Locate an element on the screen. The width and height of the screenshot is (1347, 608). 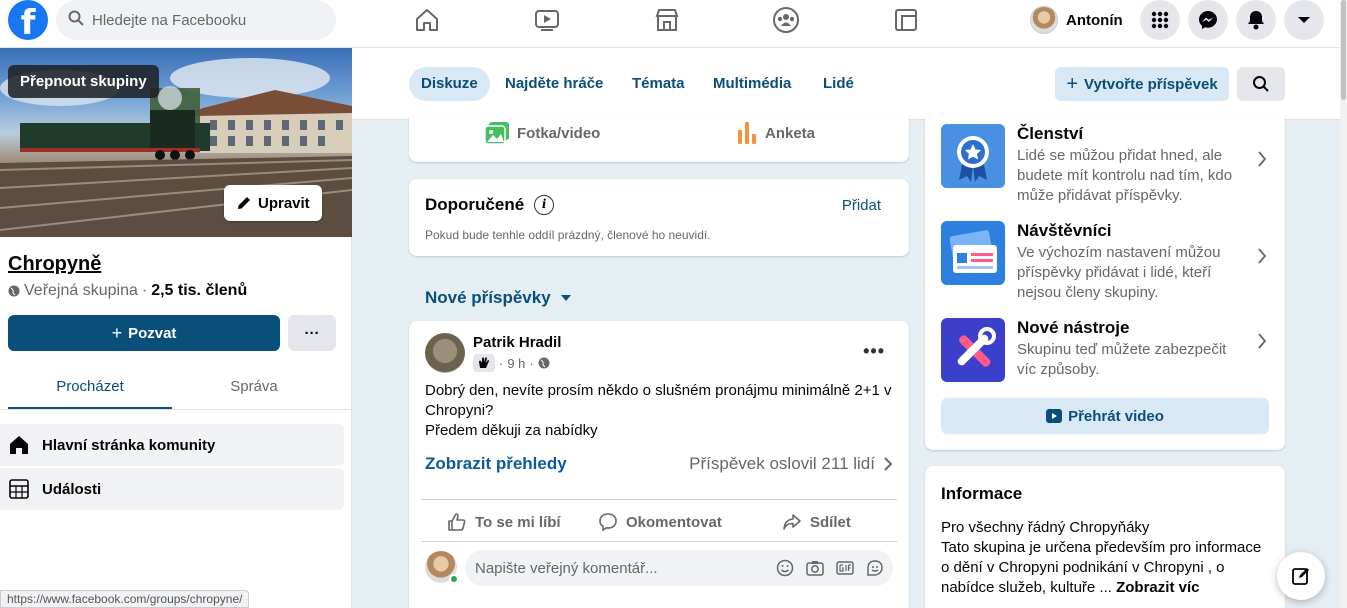
post-meta: · 9 h · is located at coordinates (511, 363).